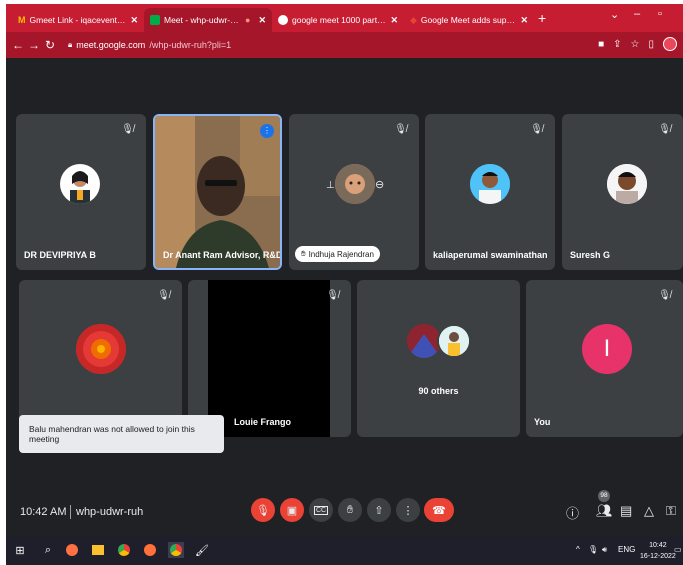  I want to click on tab-title: Gmeet Link - iqacevent.sriet@gm, so click(78, 20).